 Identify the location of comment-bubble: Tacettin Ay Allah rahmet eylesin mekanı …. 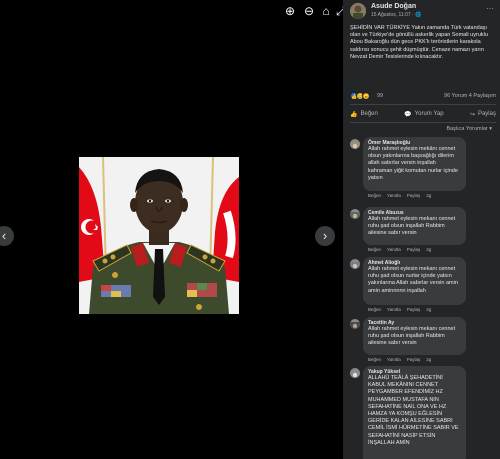
(414, 336).